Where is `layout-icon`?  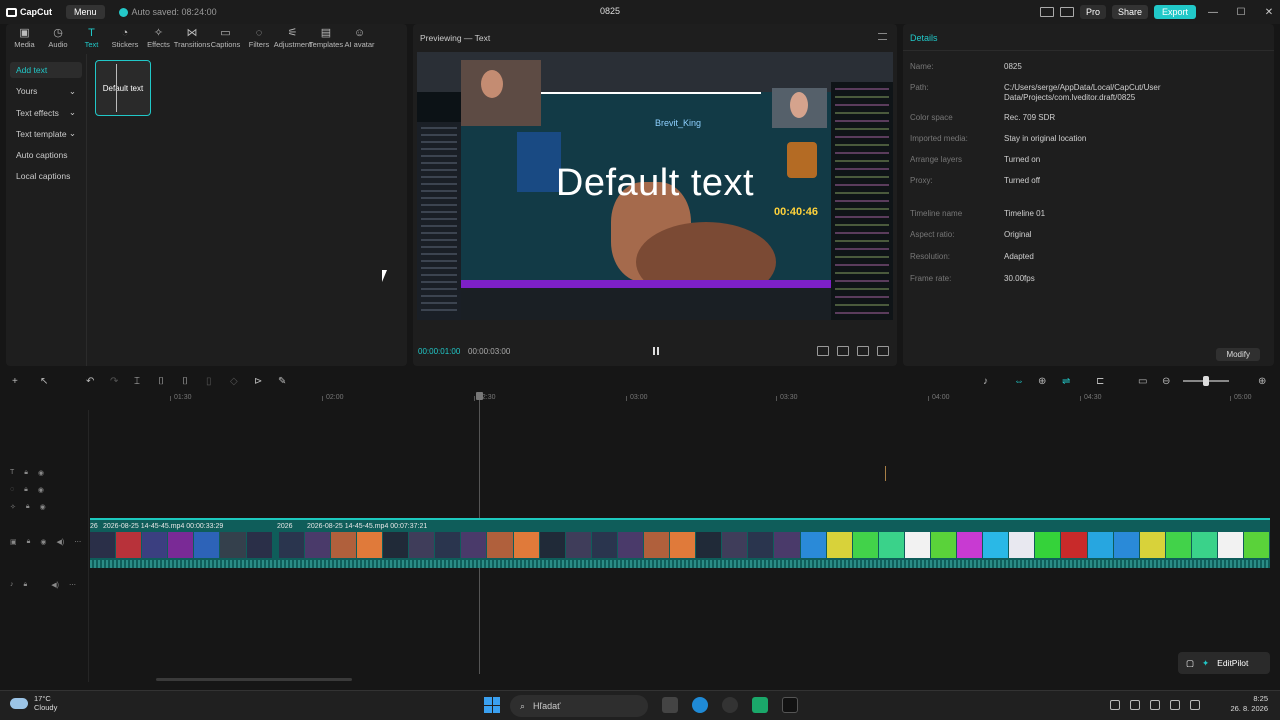
layout-icon is located at coordinates (1046, 12).